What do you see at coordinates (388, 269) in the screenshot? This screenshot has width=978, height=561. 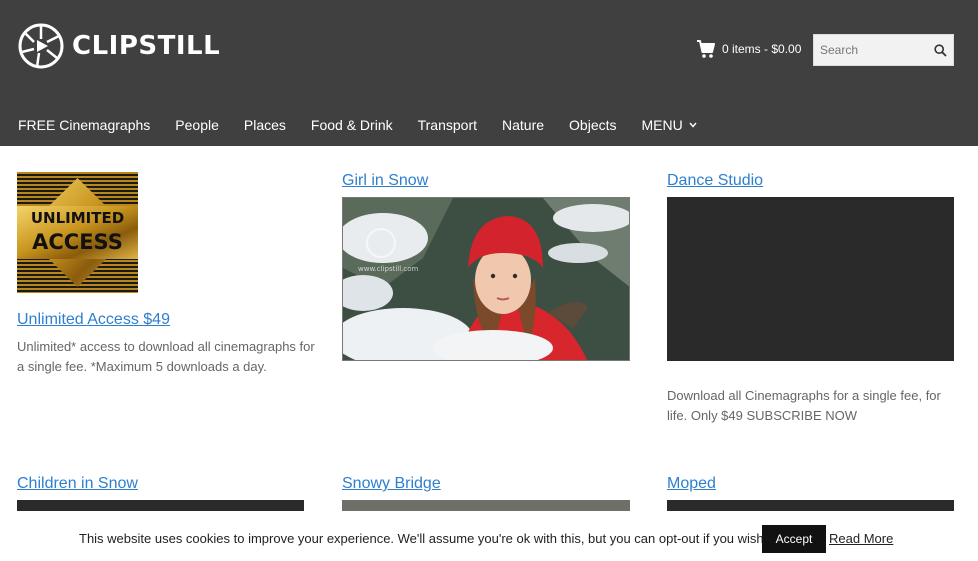 I see `image-watermark: www.clipstill.com` at bounding box center [388, 269].